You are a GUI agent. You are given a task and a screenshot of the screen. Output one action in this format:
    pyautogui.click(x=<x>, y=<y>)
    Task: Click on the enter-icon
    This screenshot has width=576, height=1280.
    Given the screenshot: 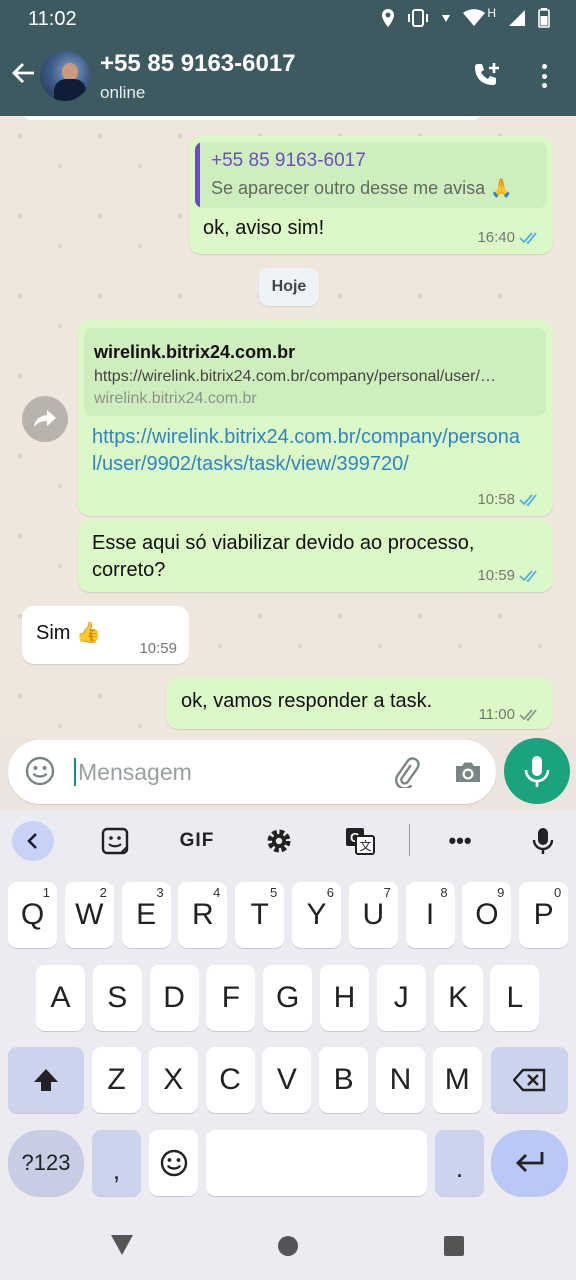 What is the action you would take?
    pyautogui.click(x=529, y=1162)
    